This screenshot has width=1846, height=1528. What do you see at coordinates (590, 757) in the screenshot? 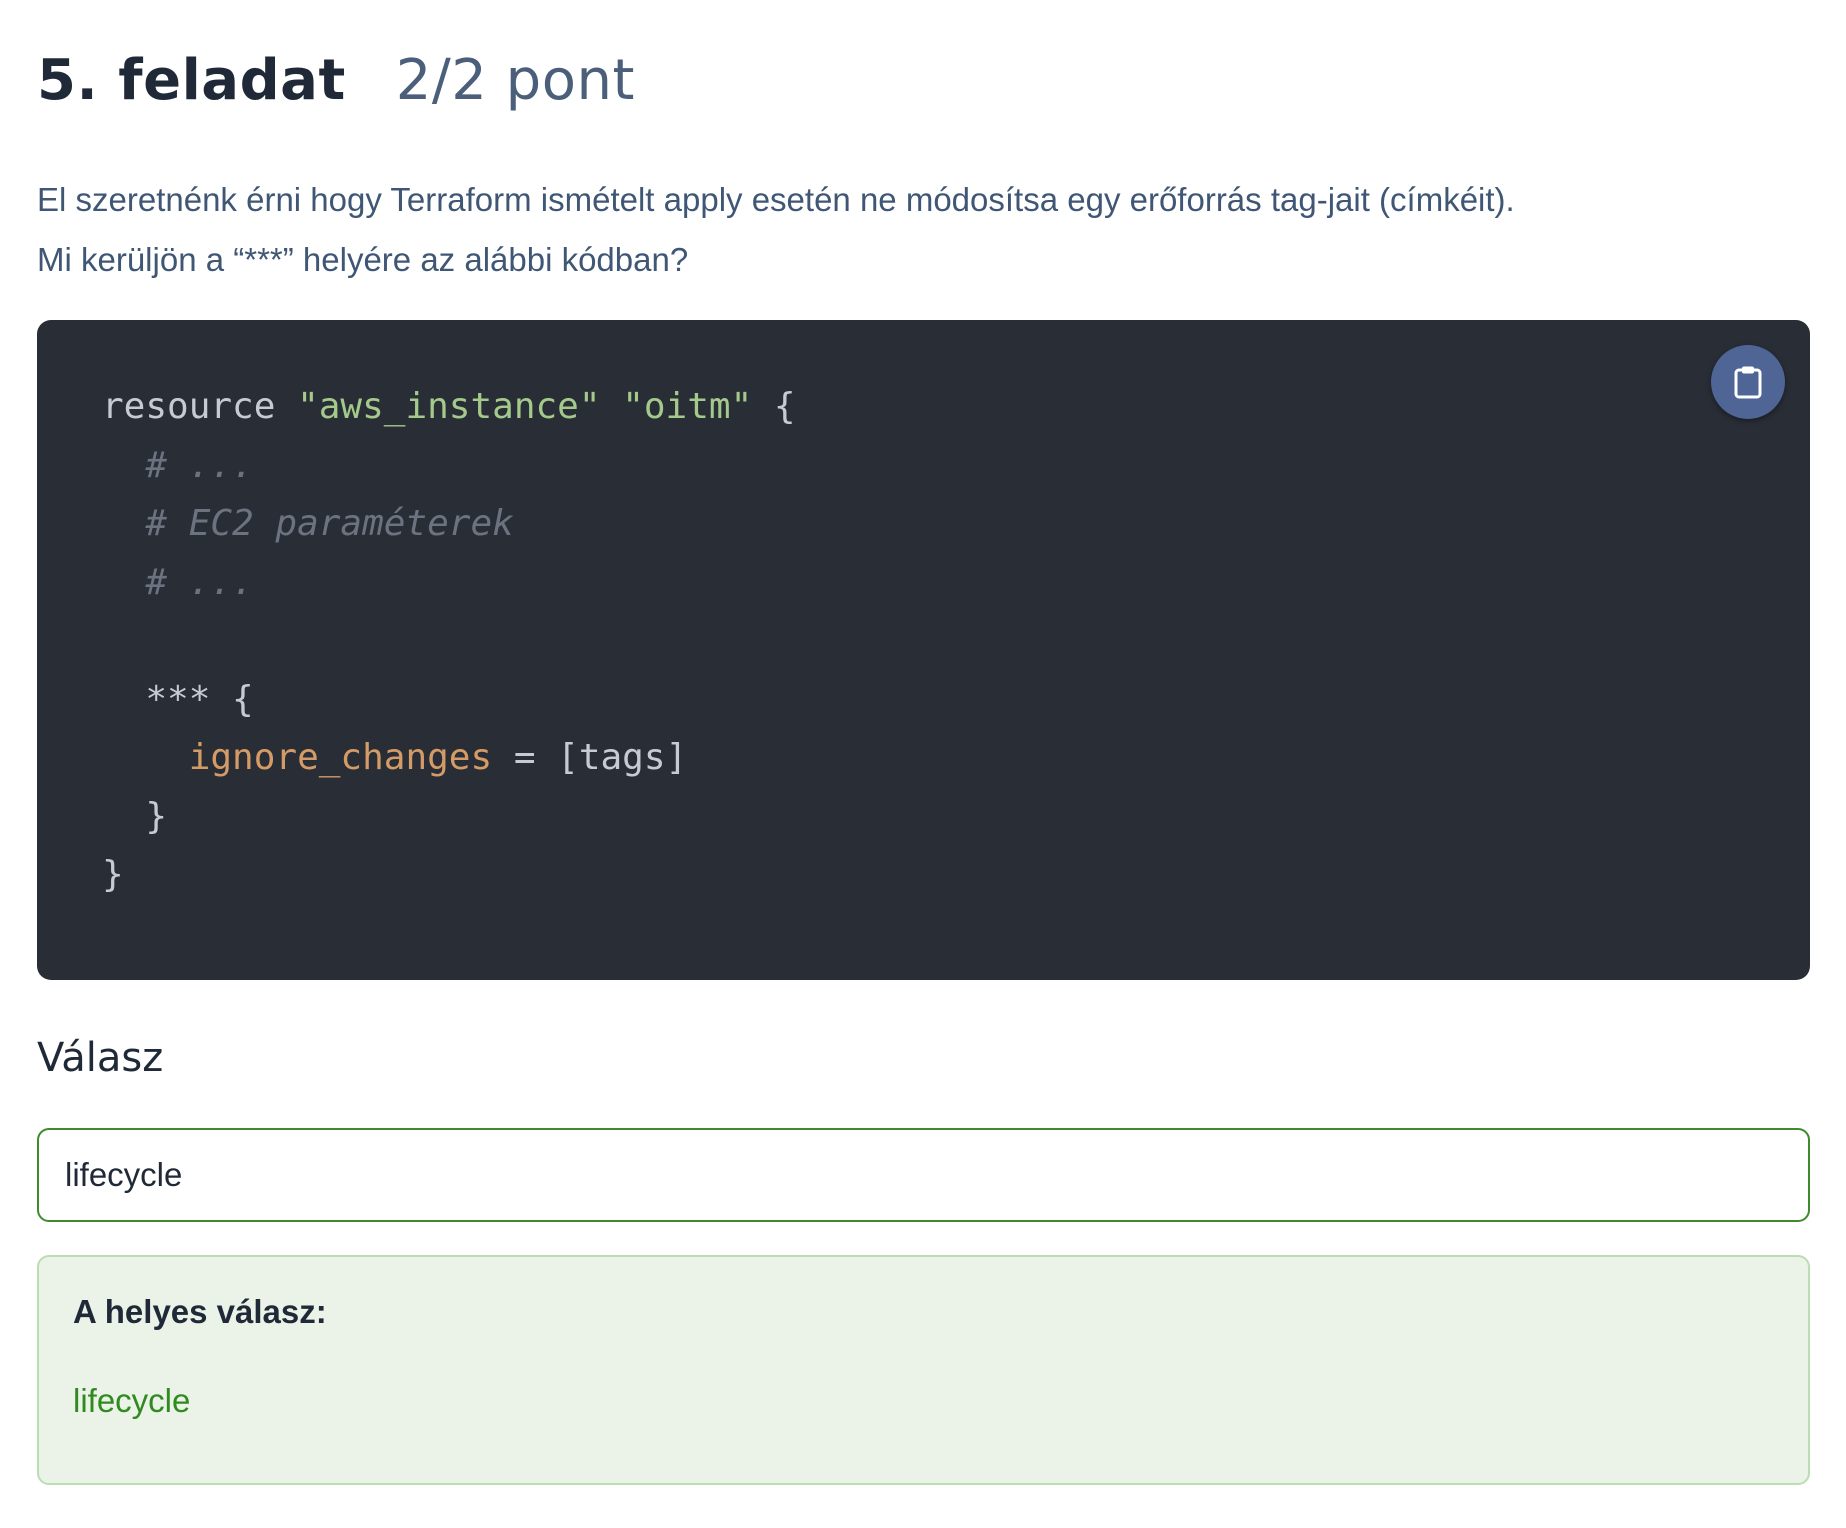
I see `code-token: = [tags]` at bounding box center [590, 757].